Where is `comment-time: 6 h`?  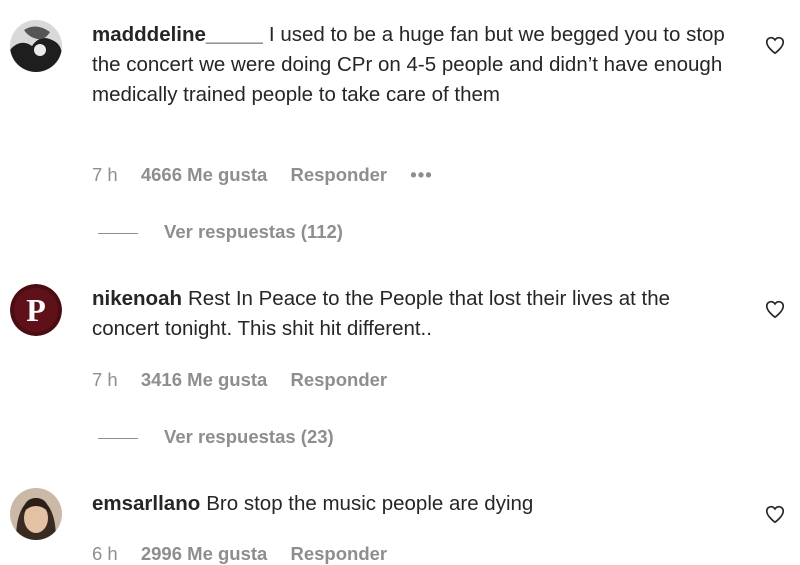 comment-time: 6 h is located at coordinates (105, 553).